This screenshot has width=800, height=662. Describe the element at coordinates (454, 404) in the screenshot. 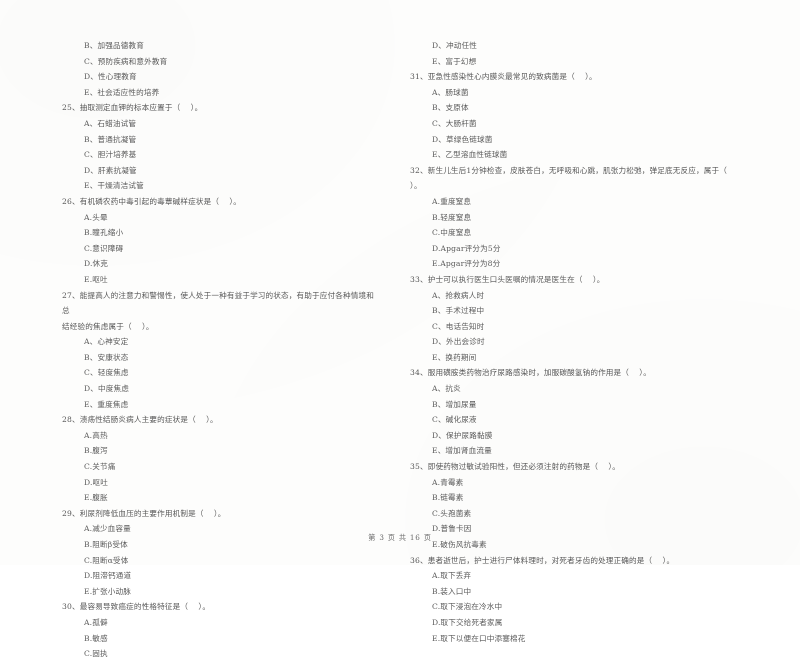

I see `option-line: B、增加尿量` at that location.